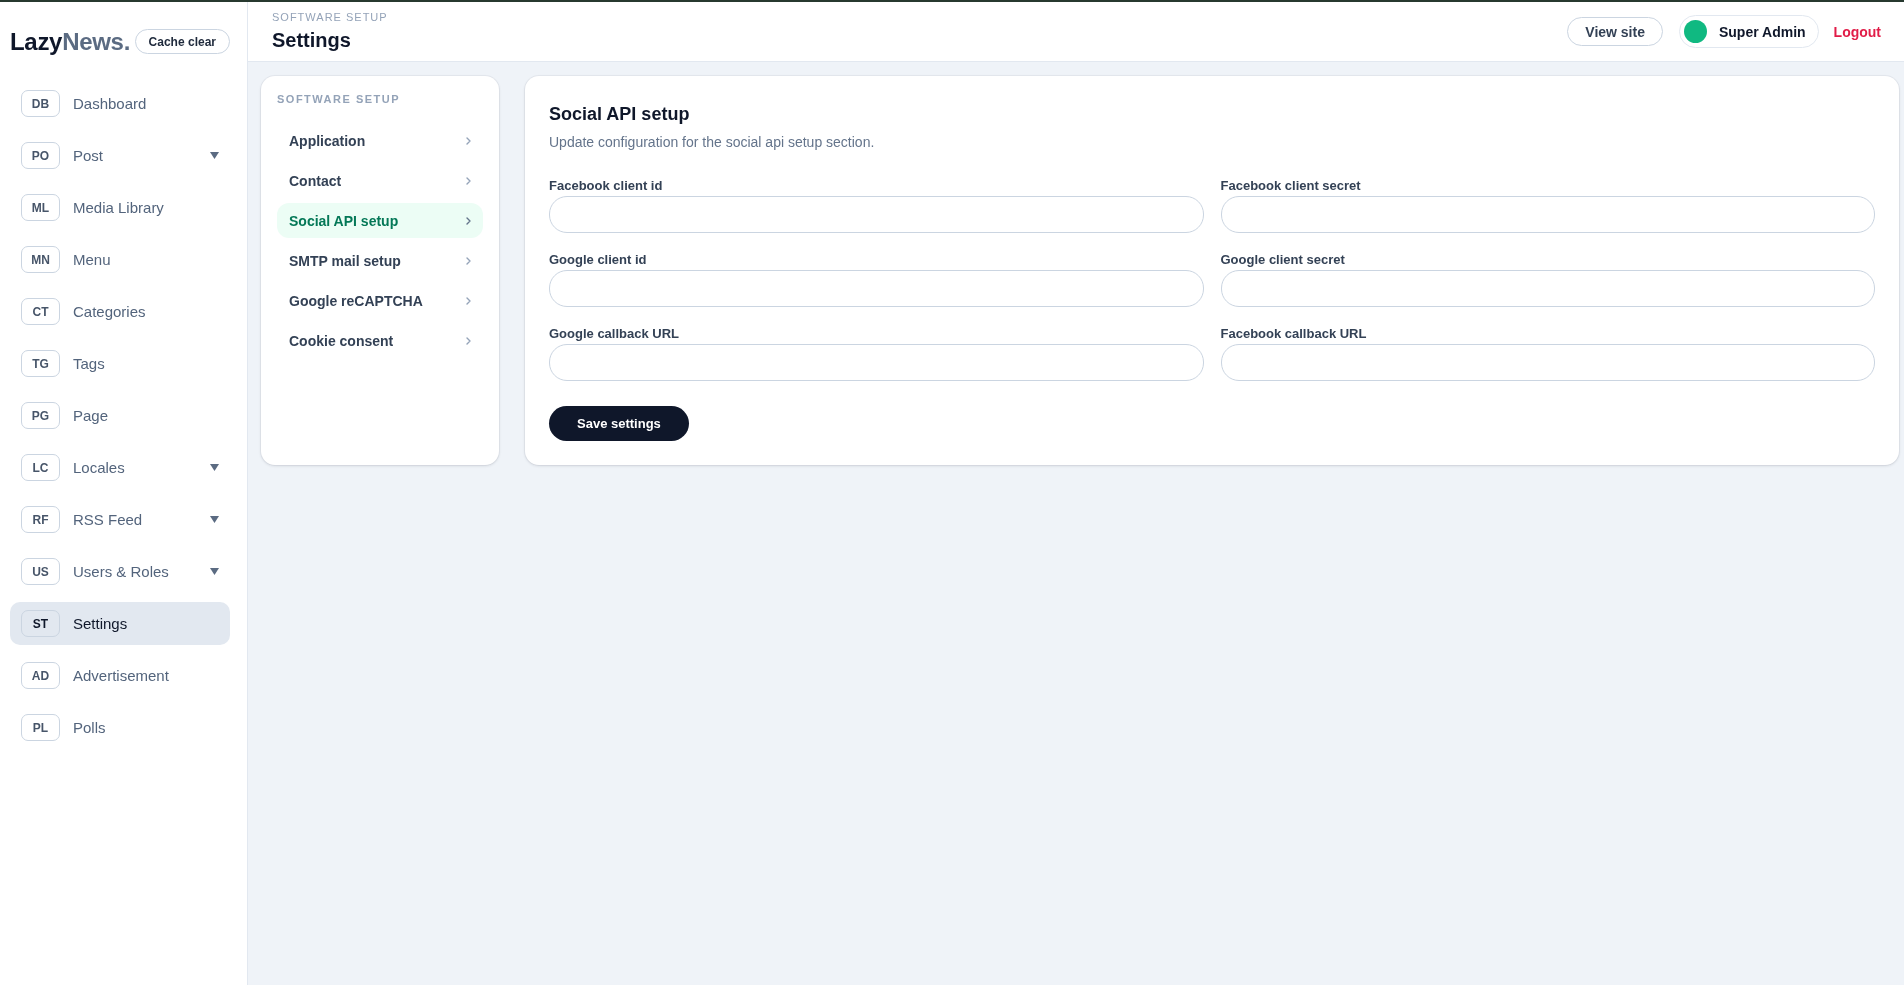  I want to click on avatar-icon, so click(1695, 31).